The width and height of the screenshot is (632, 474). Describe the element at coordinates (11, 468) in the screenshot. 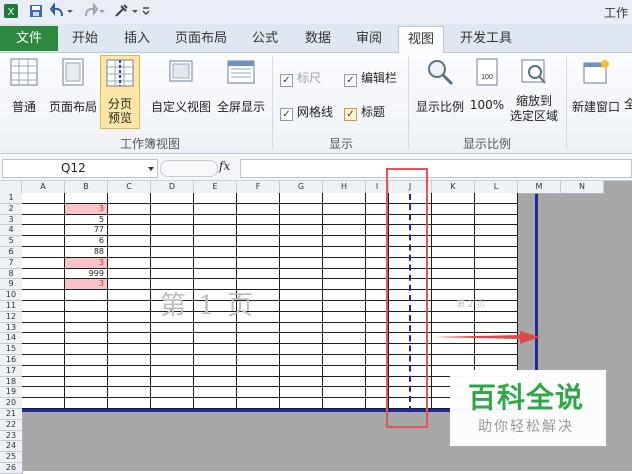

I see `row-header-26: 26` at that location.